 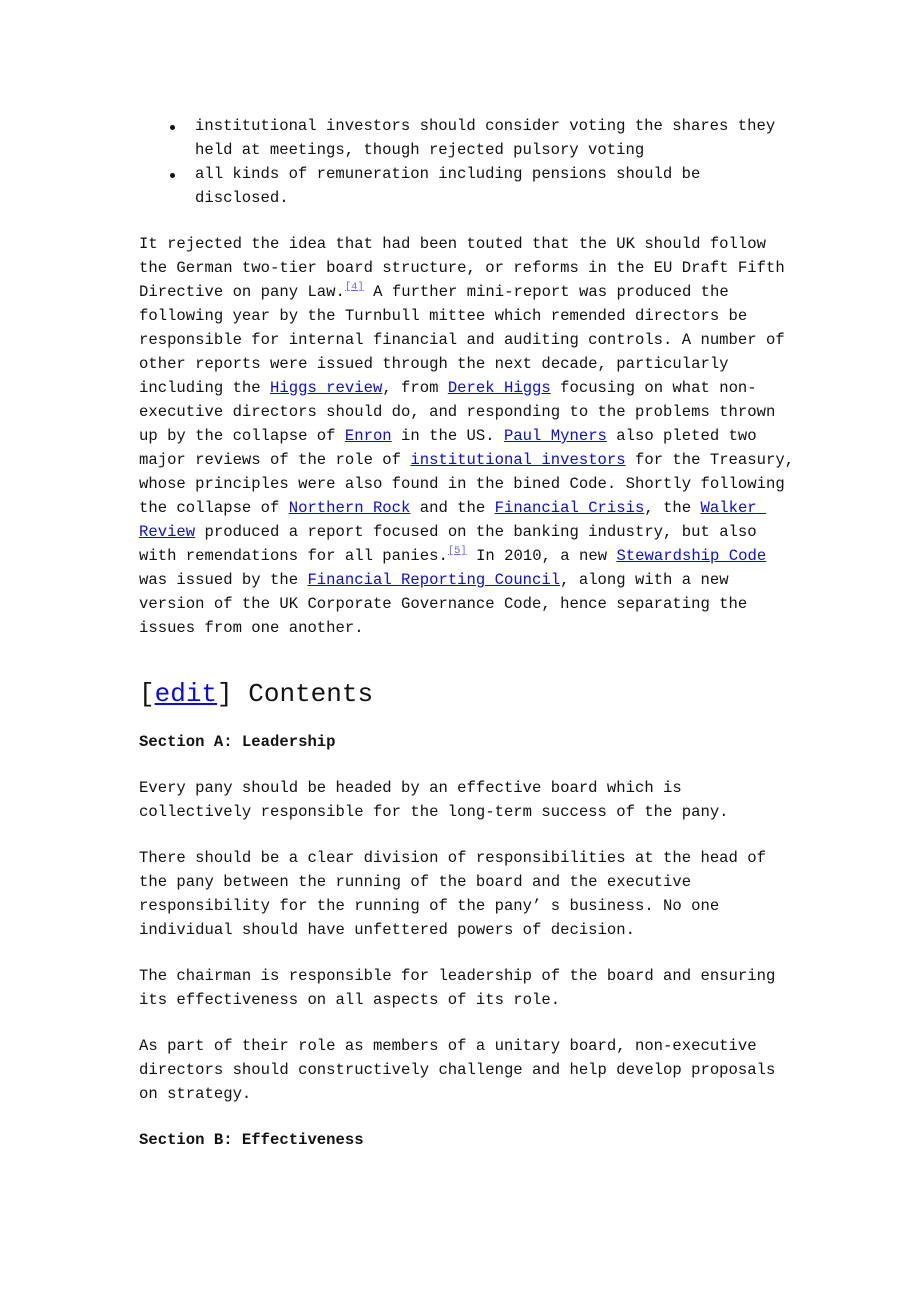 I want to click on section-heading-contents: [edit] Contents, so click(x=469, y=694).